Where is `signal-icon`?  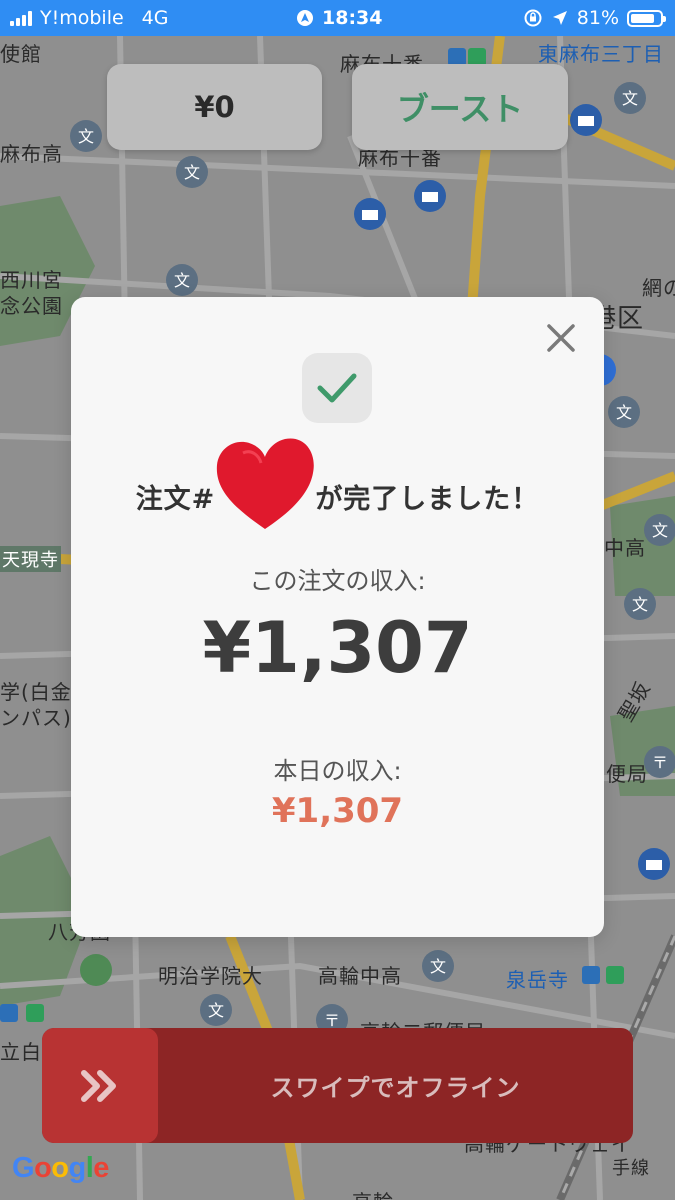 signal-icon is located at coordinates (21, 18).